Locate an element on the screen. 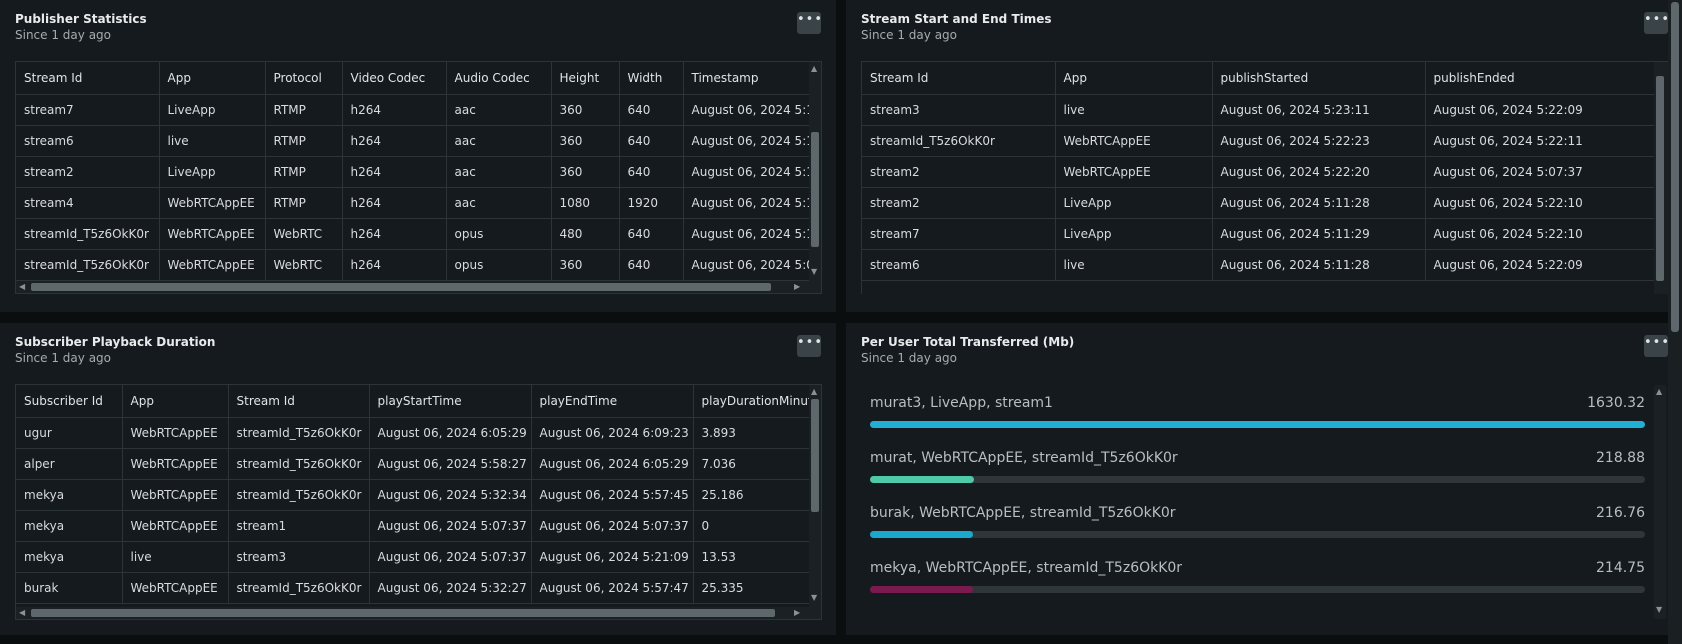 Image resolution: width=1682 pixels, height=644 pixels. table-cell: August 06, 2024 5:22:10 is located at coordinates (1540, 234).